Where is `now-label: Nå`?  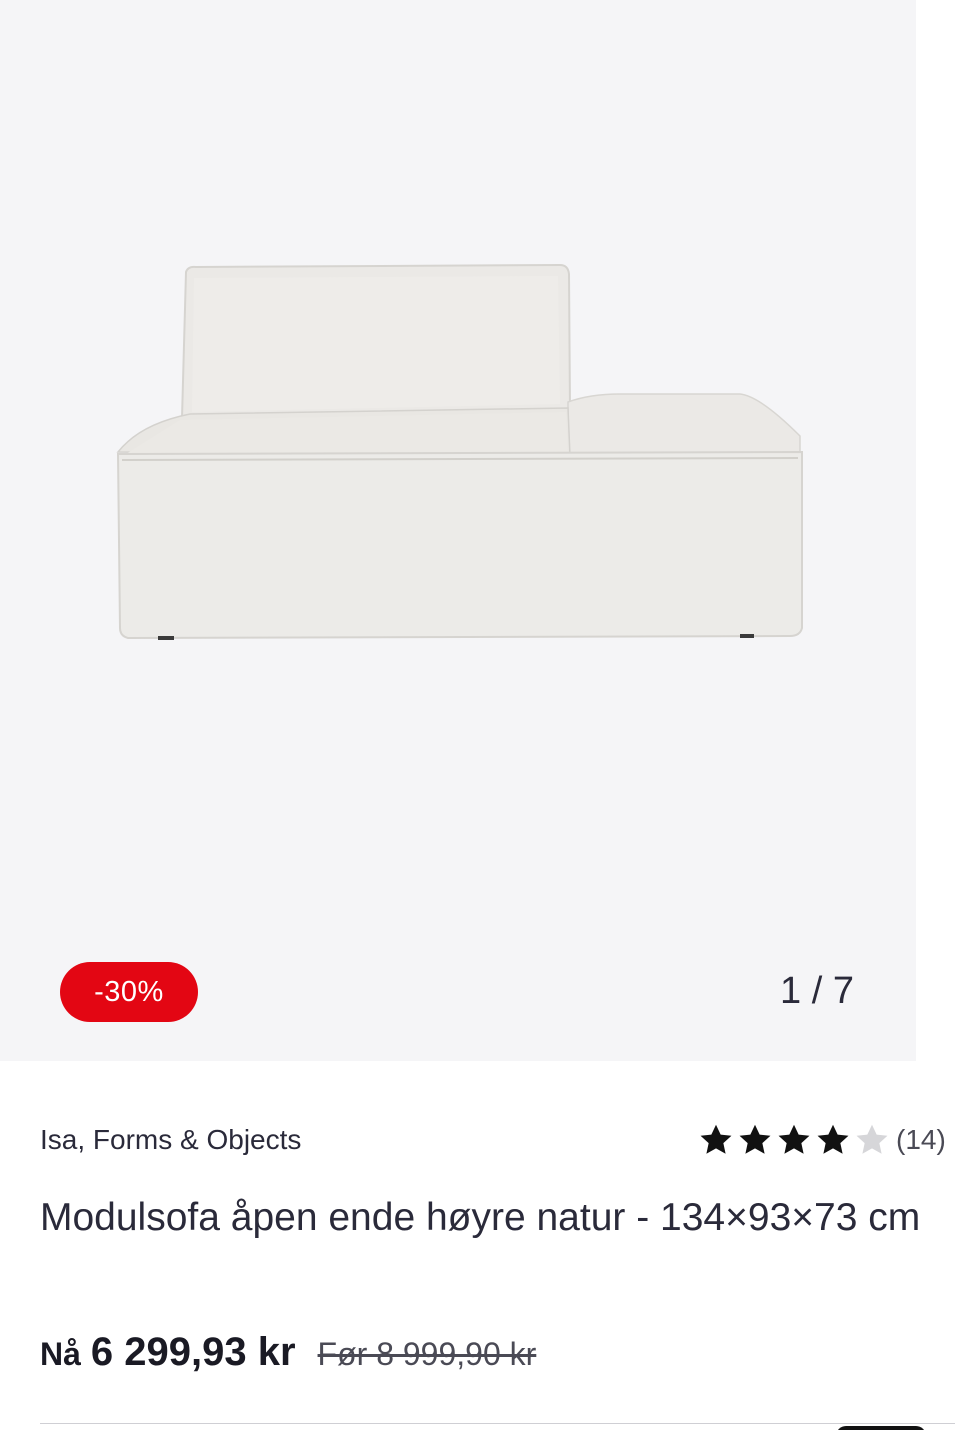 now-label: Nå is located at coordinates (60, 1354).